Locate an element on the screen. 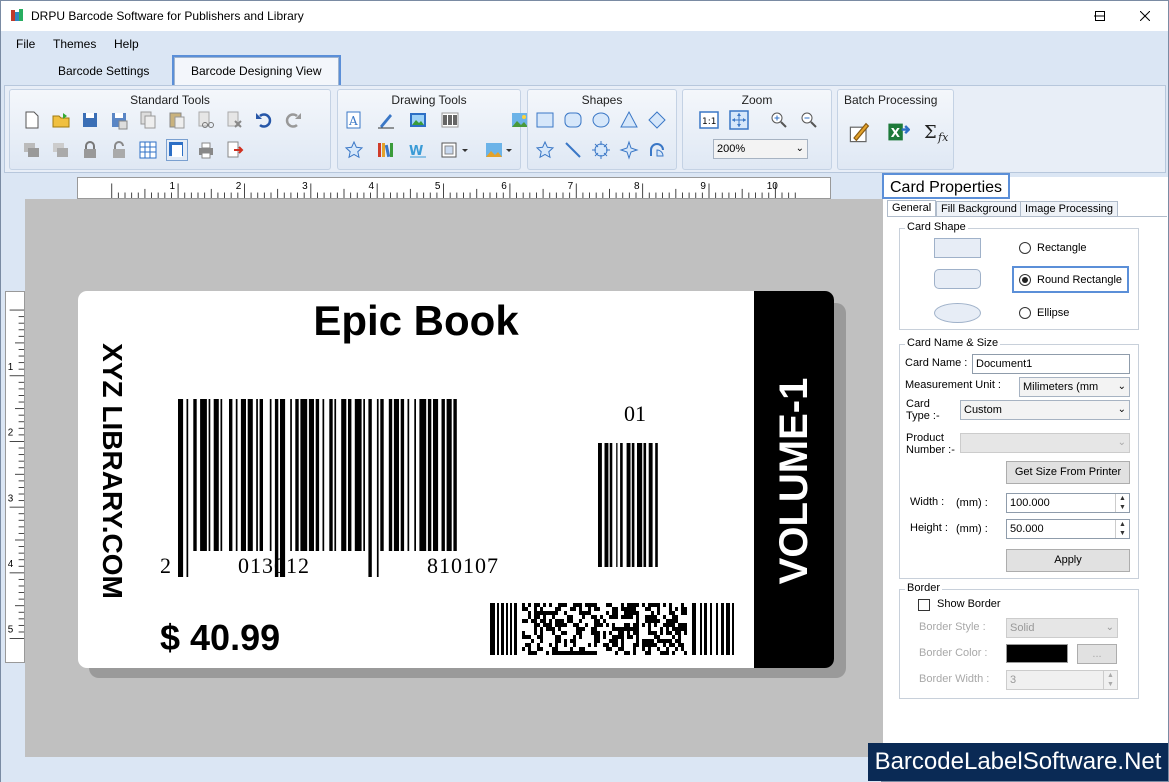 The width and height of the screenshot is (1169, 782). export-icon is located at coordinates (235, 150).